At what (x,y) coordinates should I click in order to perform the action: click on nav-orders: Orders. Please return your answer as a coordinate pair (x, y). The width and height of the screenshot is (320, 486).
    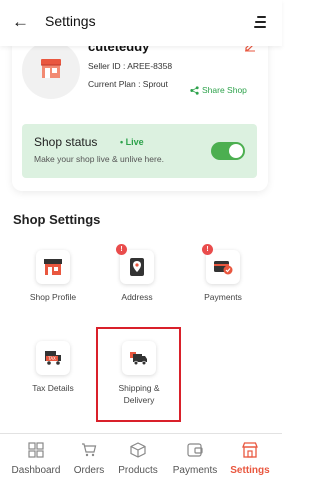
    Looking at the image, I should click on (89, 460).